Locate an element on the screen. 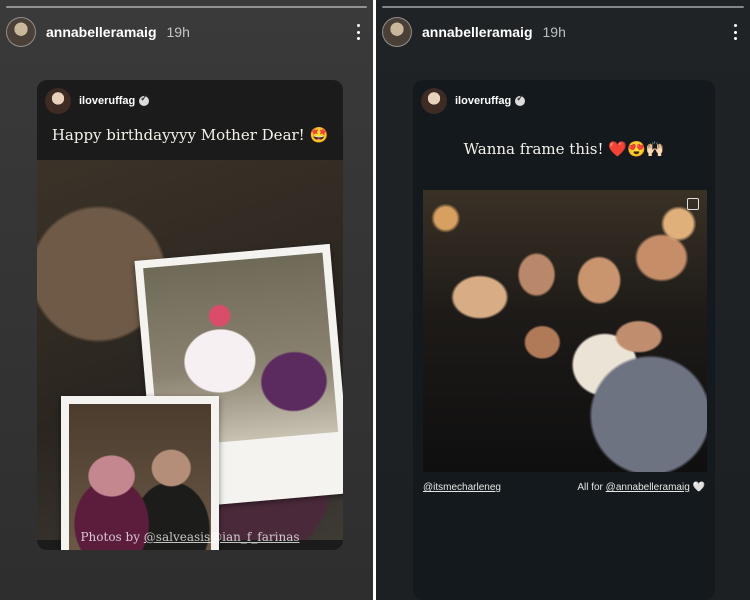 The width and height of the screenshot is (750, 600). multi-photo-icon is located at coordinates (693, 204).